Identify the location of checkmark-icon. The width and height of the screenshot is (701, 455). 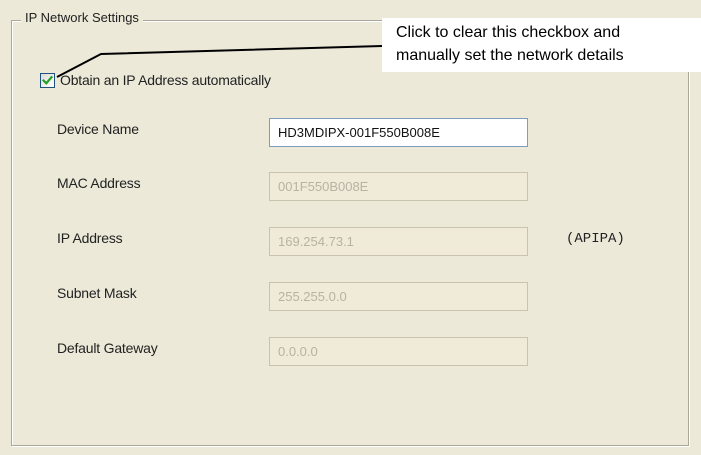
(47, 80).